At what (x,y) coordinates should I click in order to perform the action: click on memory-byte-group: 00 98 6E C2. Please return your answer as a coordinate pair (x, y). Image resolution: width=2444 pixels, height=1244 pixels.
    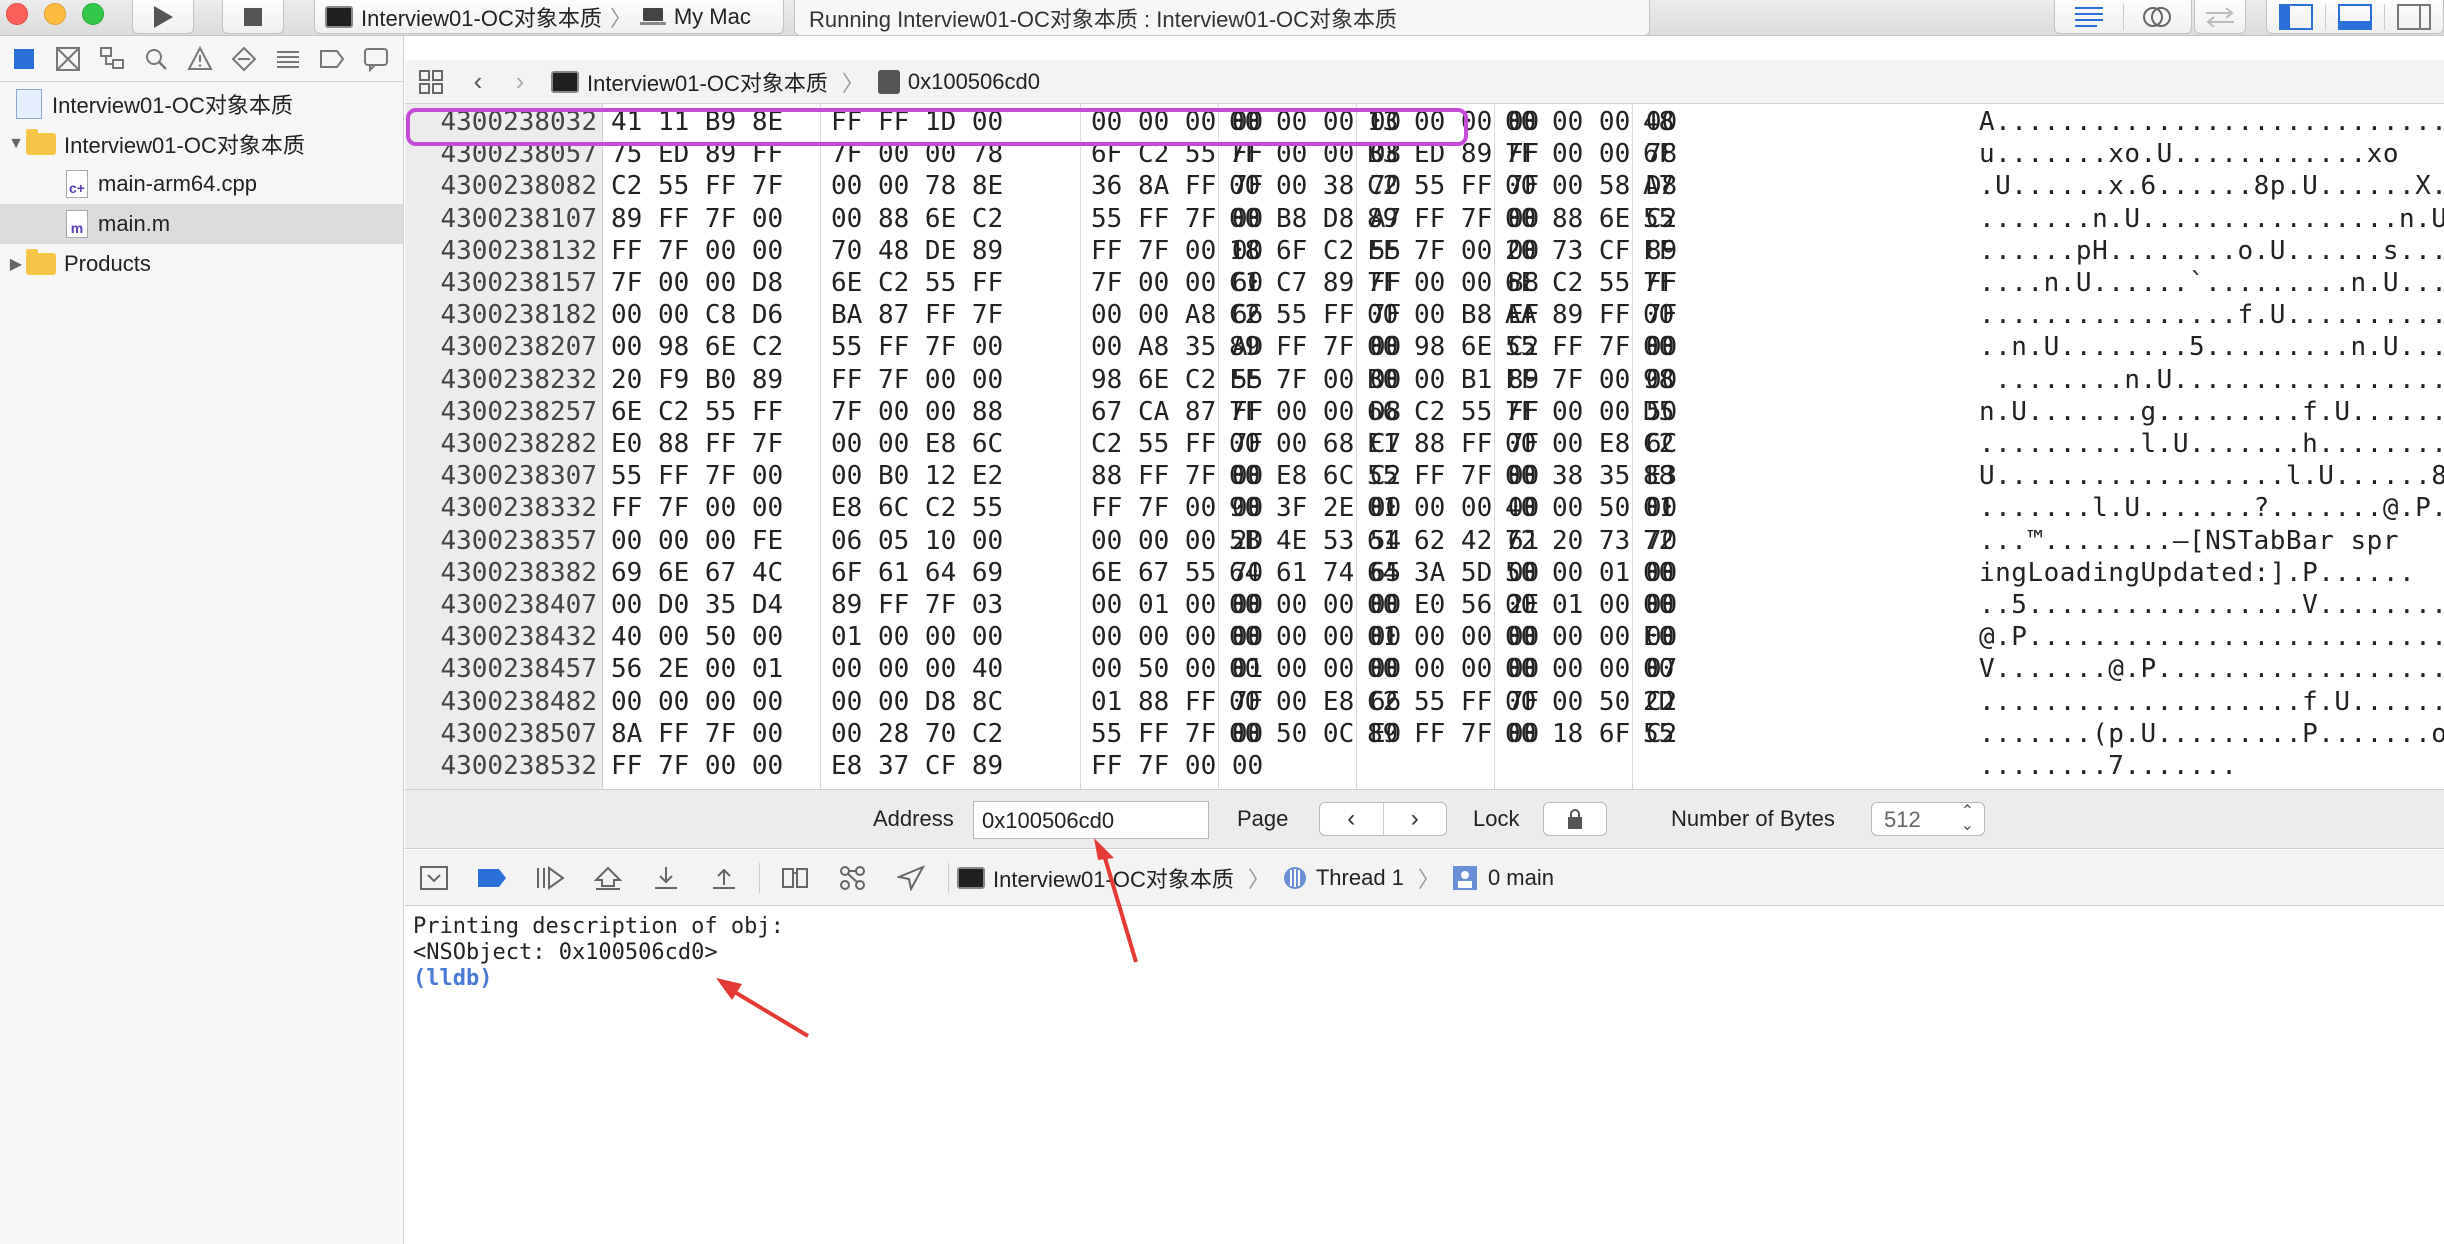
    Looking at the image, I should click on (697, 347).